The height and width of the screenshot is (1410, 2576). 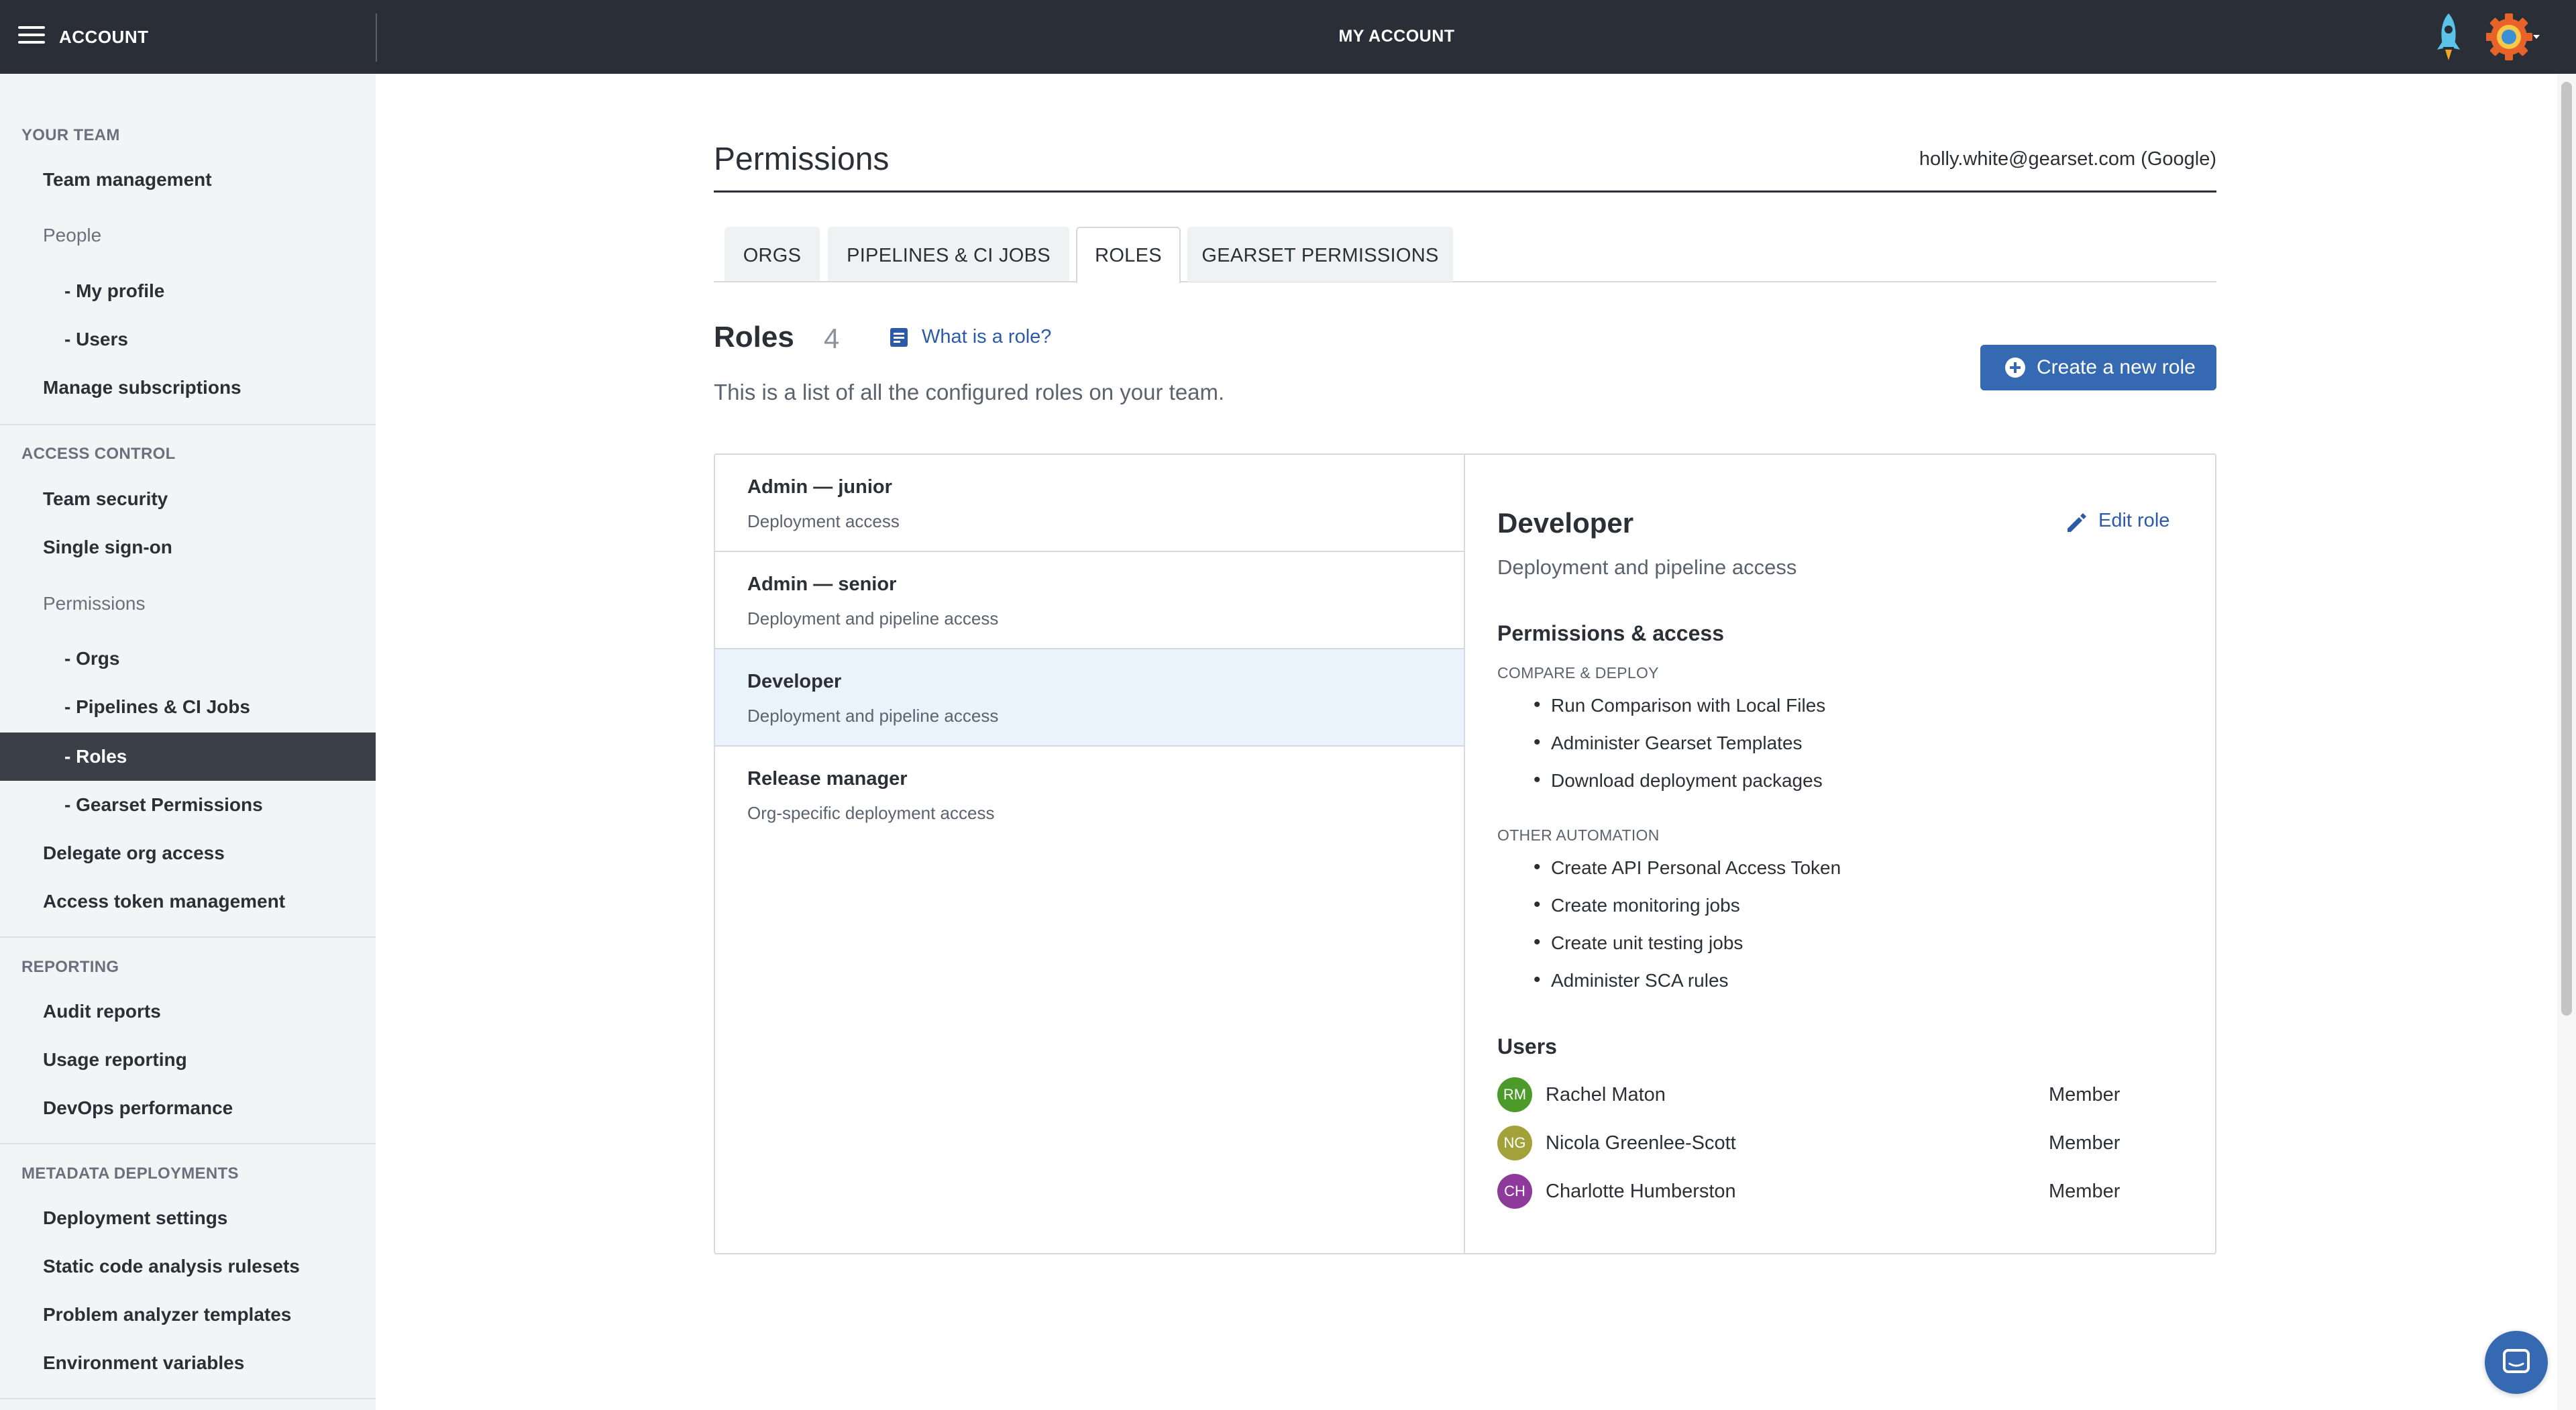 What do you see at coordinates (1288, 37) in the screenshot?
I see `top-bar: ACCOUNT MY ACCOUNT` at bounding box center [1288, 37].